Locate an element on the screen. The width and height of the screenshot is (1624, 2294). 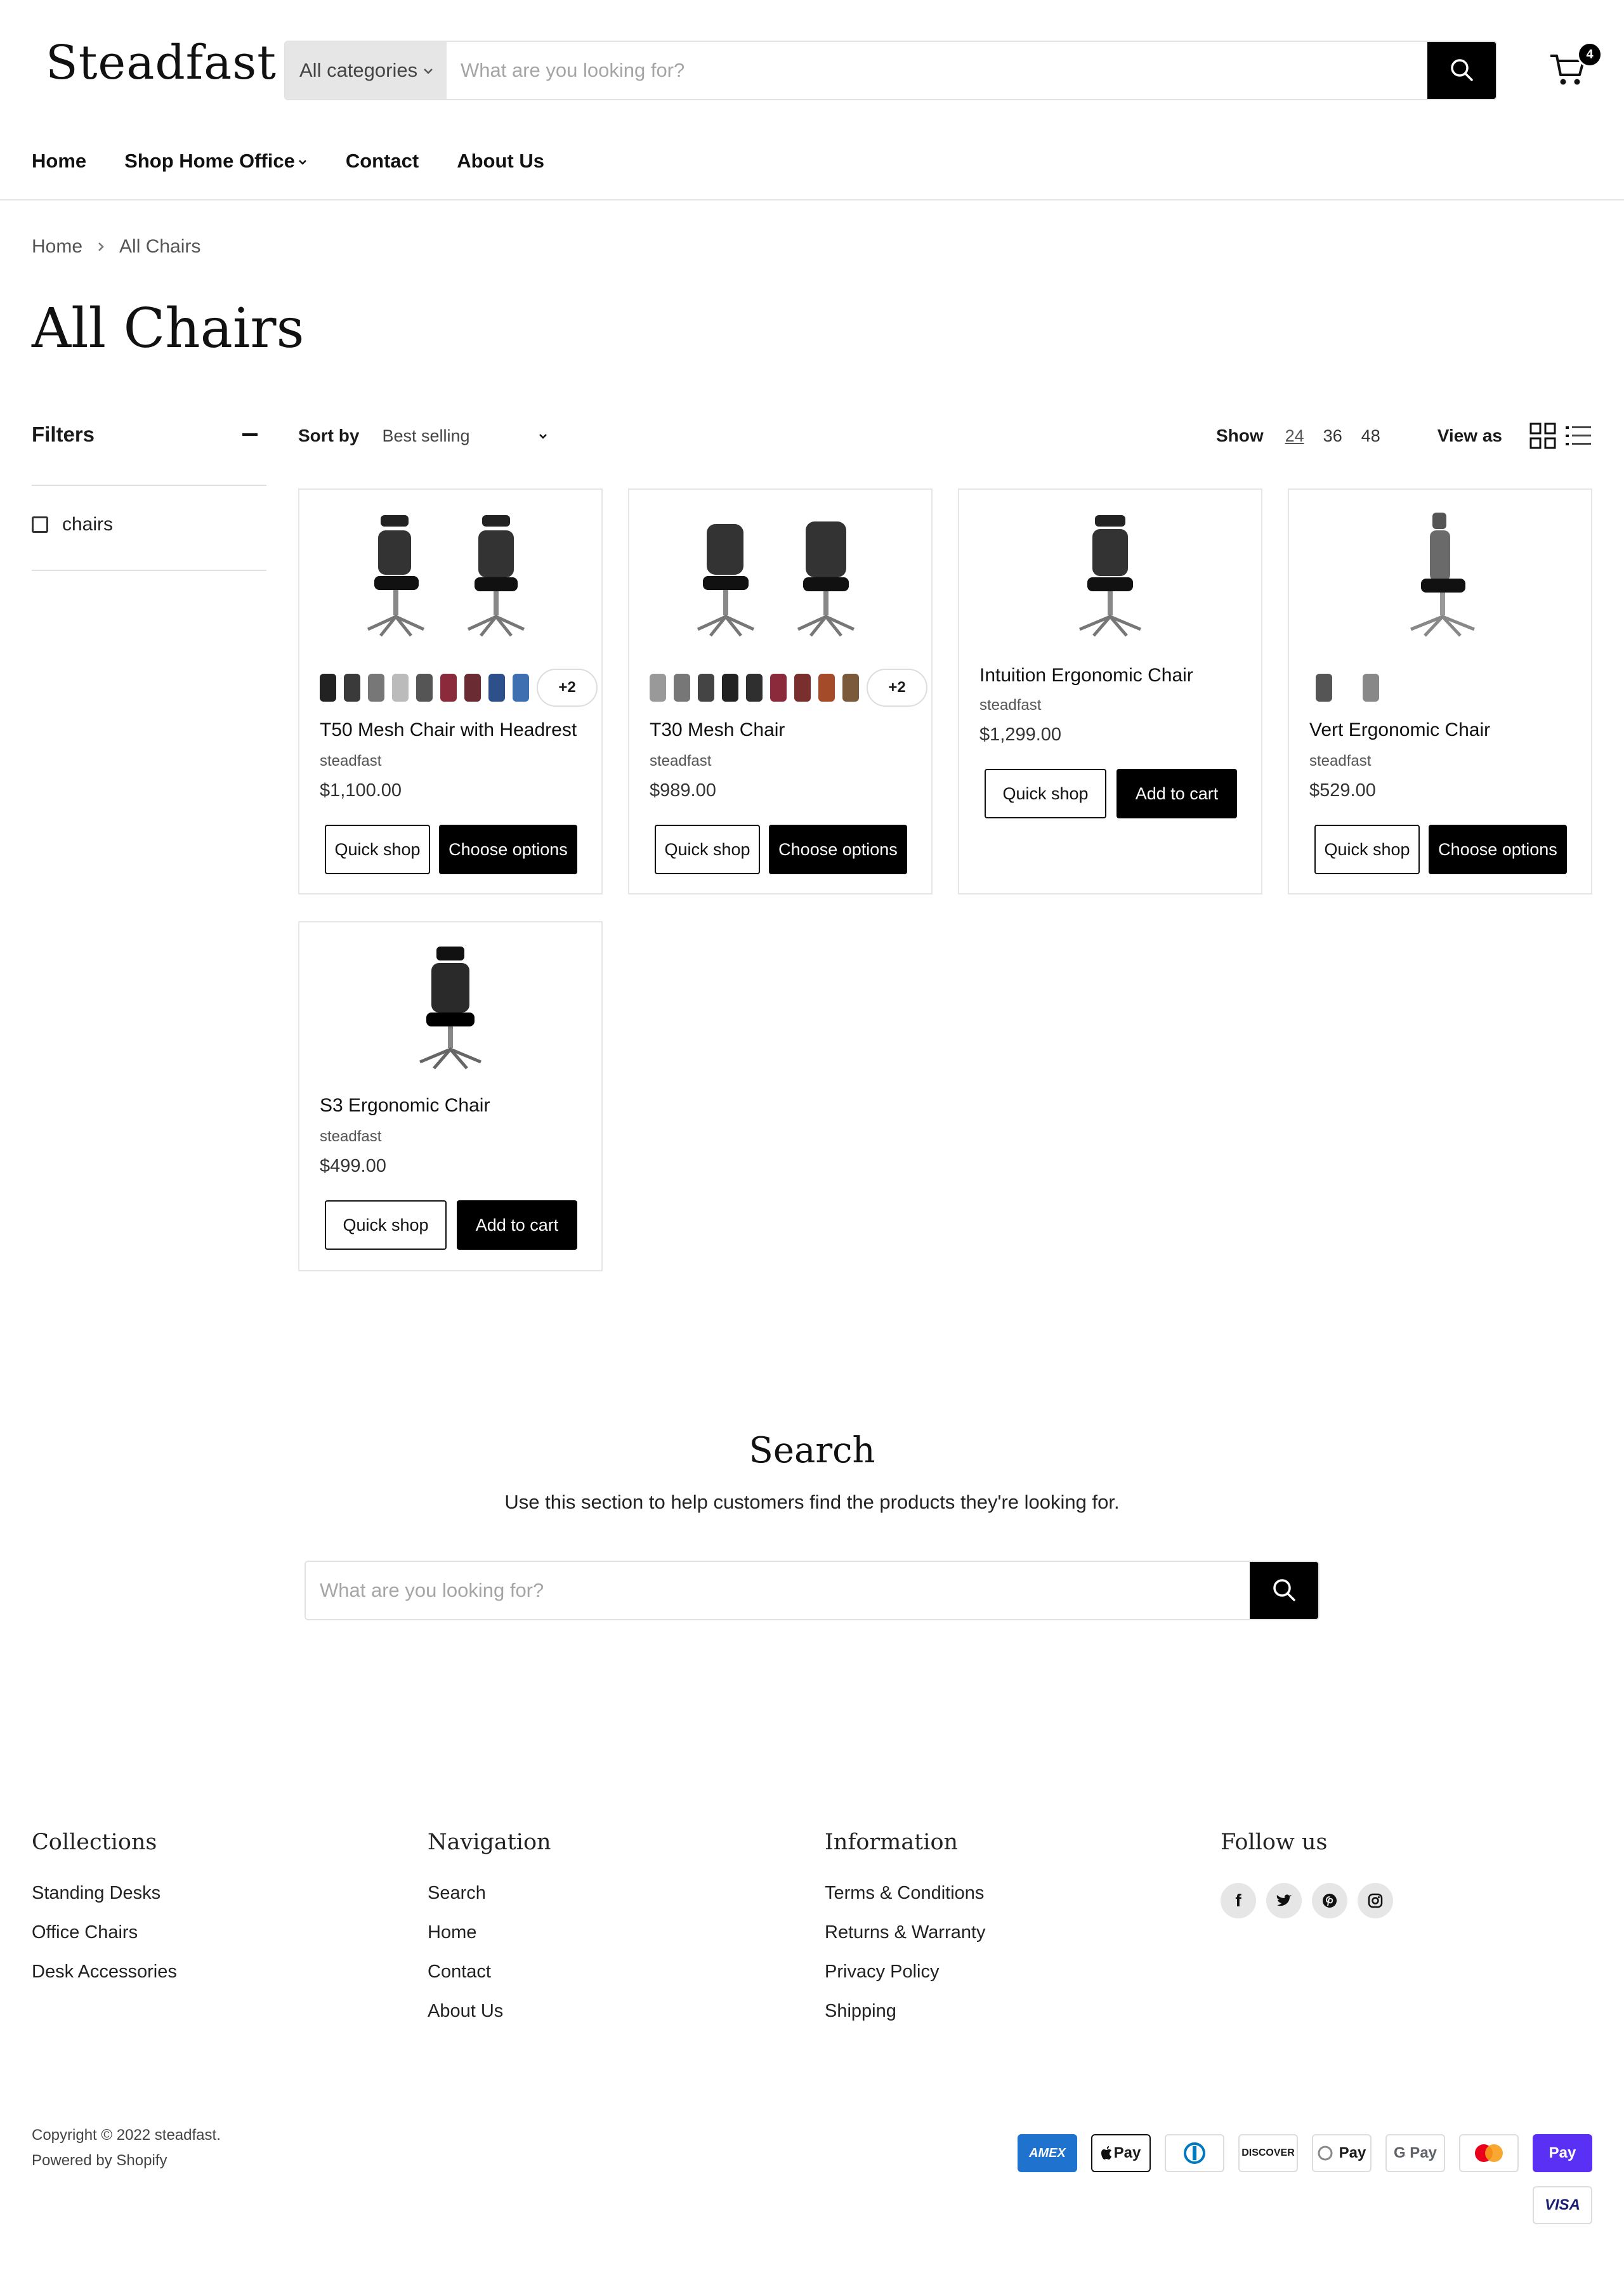
nav-item-home: Home is located at coordinates (59, 161).